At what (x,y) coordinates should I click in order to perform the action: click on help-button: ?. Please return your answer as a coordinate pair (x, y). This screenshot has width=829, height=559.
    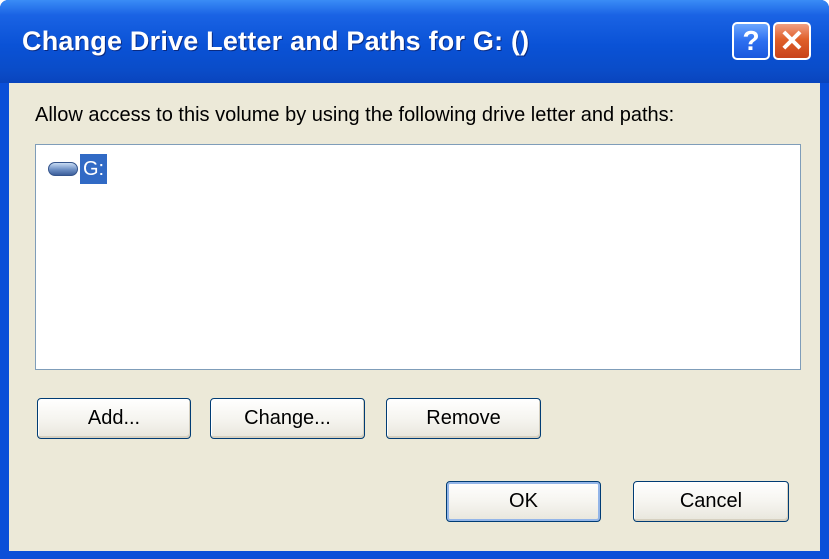
    Looking at the image, I should click on (751, 41).